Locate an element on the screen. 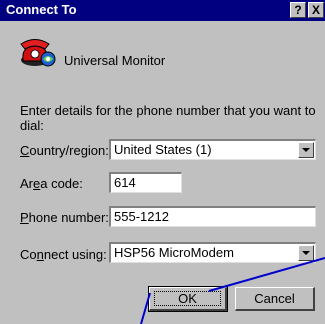 This screenshot has height=324, width=325. cancel-button-label: Cancel is located at coordinates (274, 298).